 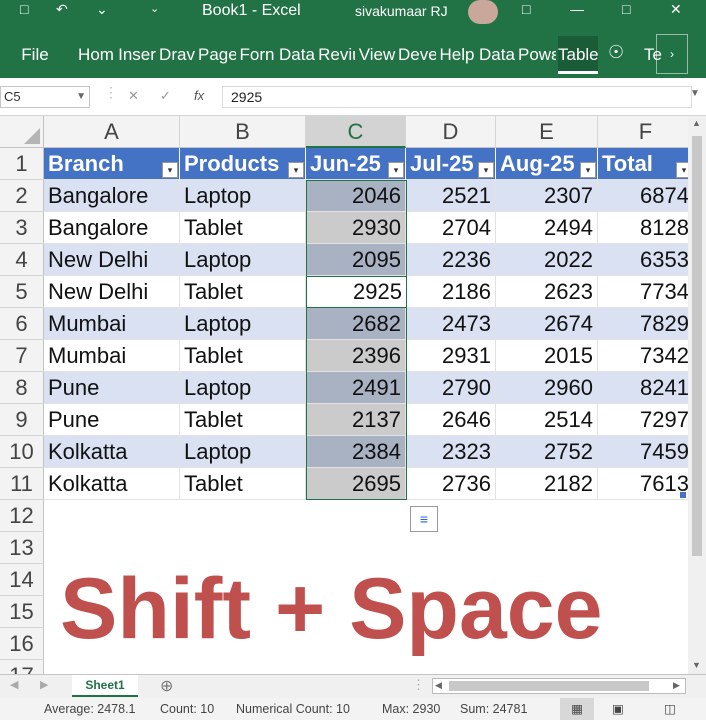 What do you see at coordinates (451, 132) in the screenshot?
I see `column-header-d: D` at bounding box center [451, 132].